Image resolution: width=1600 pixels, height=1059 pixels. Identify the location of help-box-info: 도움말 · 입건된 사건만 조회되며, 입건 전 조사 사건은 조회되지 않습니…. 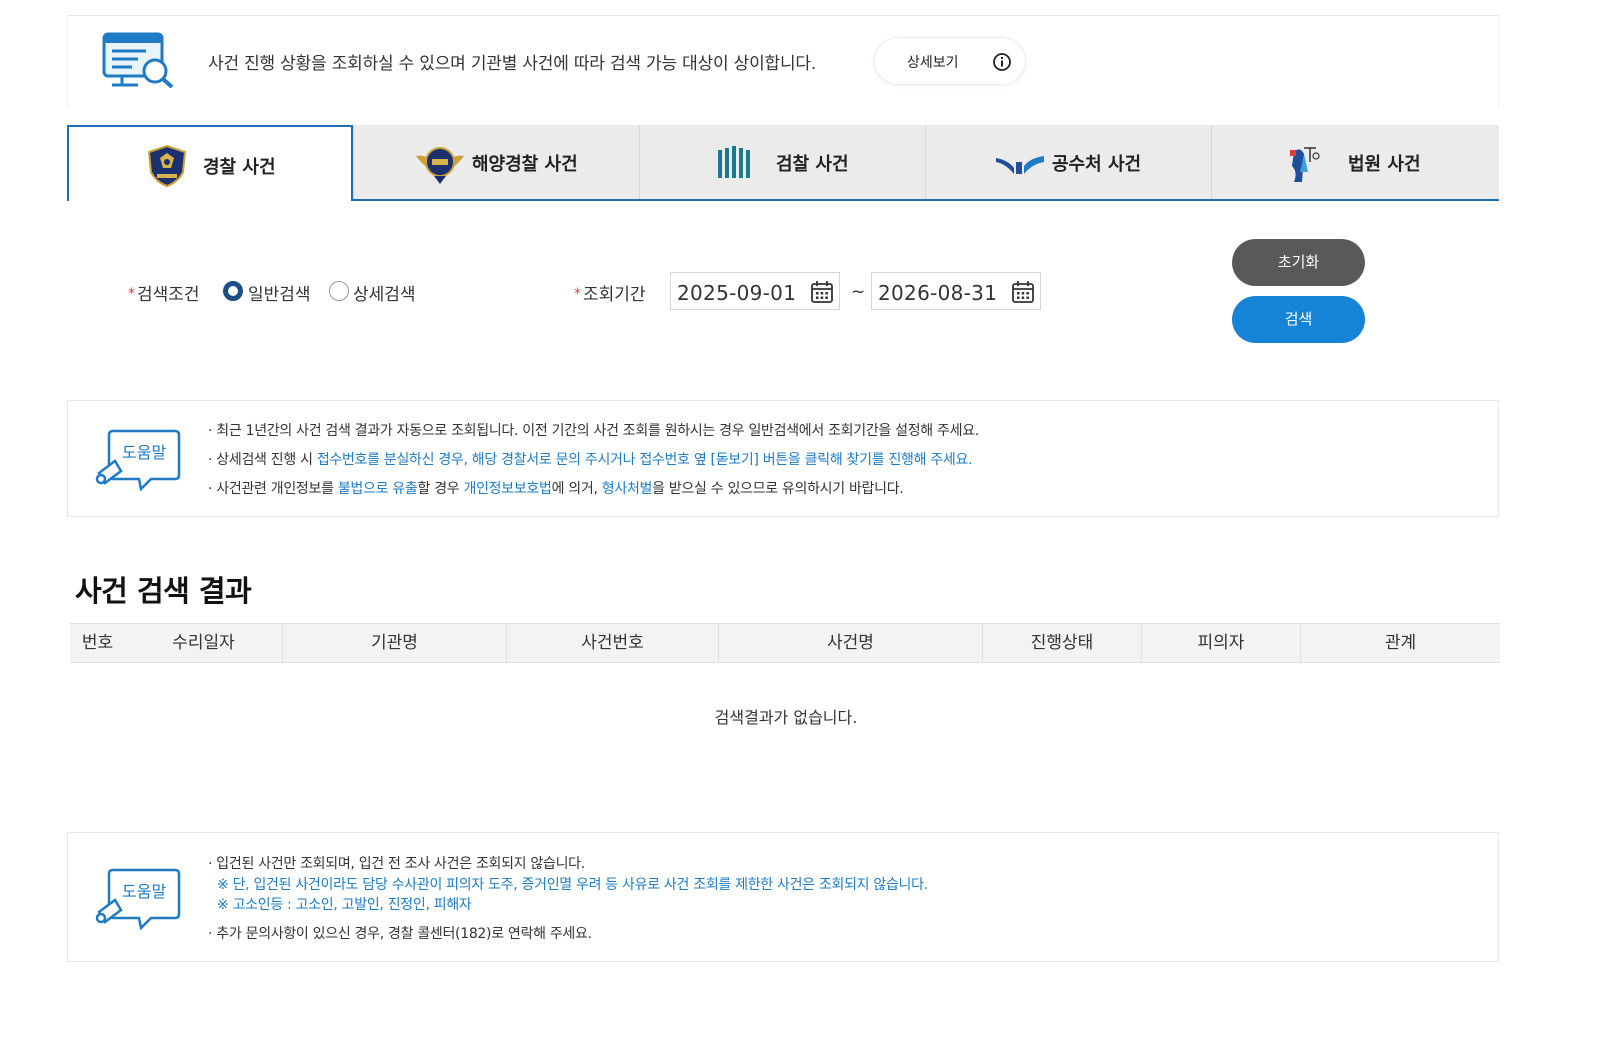
(783, 897).